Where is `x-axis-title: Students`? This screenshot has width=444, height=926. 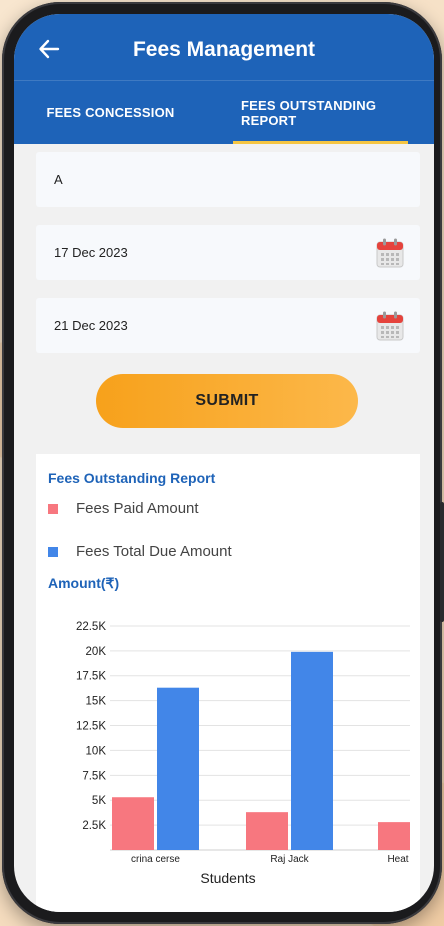 x-axis-title: Students is located at coordinates (228, 878).